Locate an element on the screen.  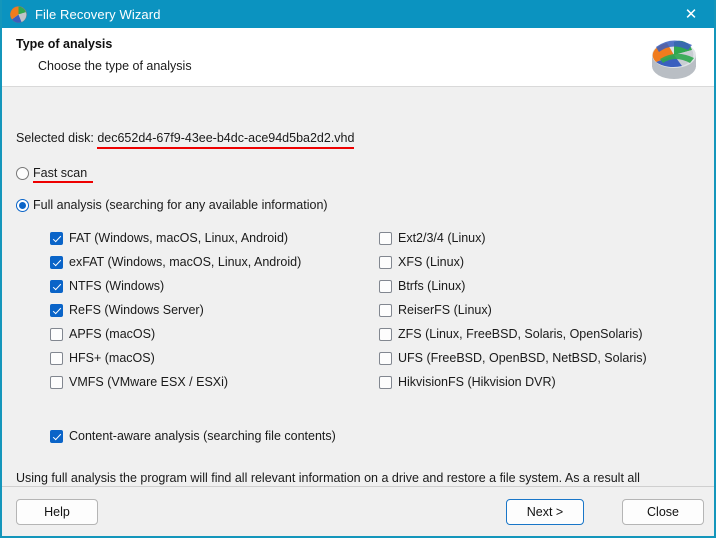
title-bar: File Recovery Wizard ✕ is located at coordinates (358, 14).